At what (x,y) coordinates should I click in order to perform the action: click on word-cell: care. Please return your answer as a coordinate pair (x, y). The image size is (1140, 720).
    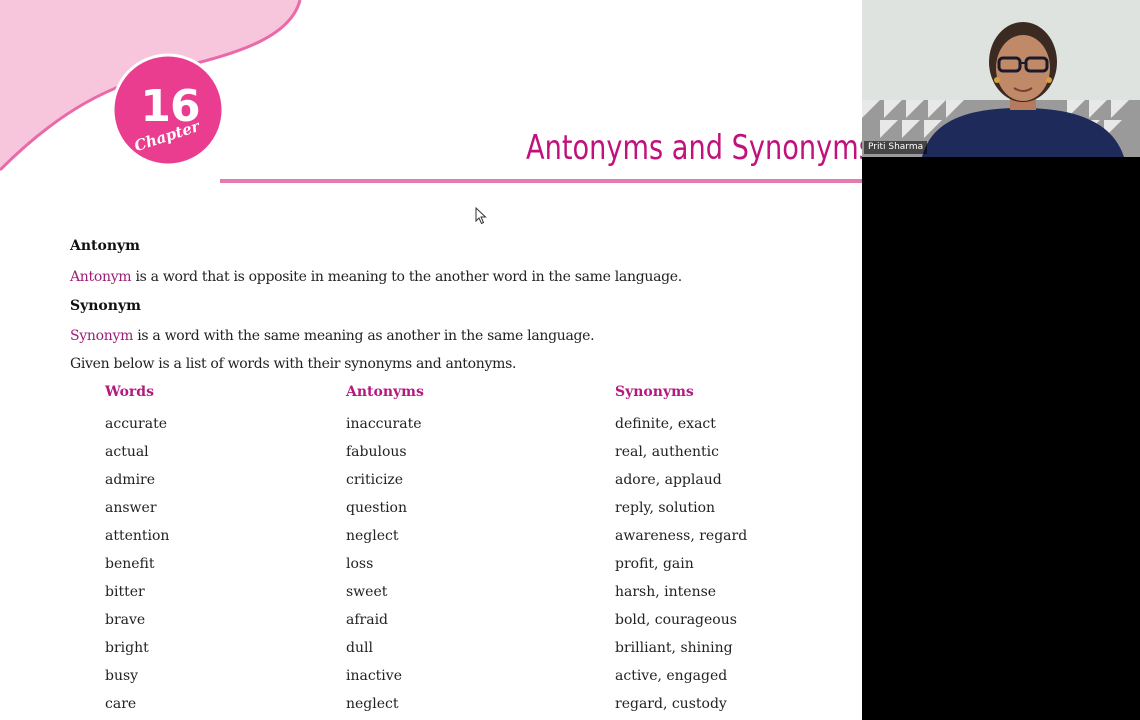
    Looking at the image, I should click on (121, 704).